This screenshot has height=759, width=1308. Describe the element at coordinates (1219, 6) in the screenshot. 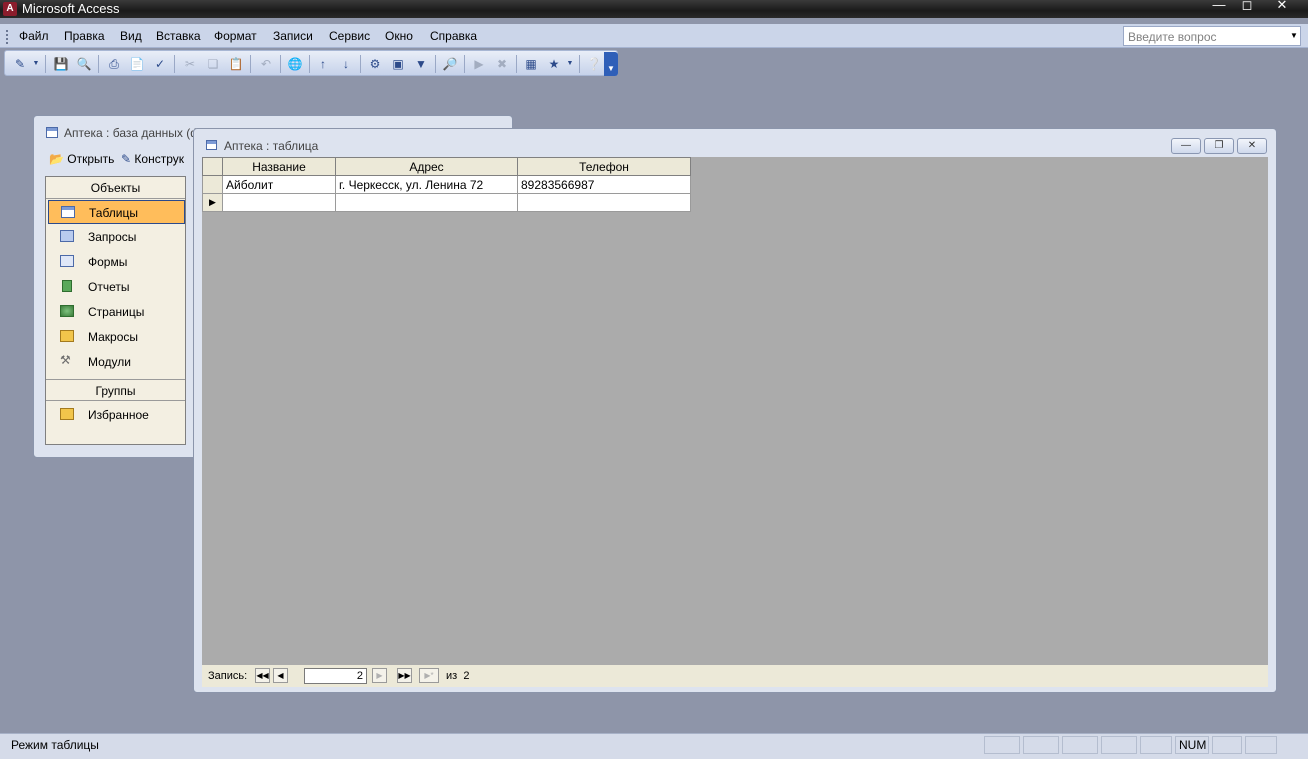

I see `minimize-button: —` at that location.